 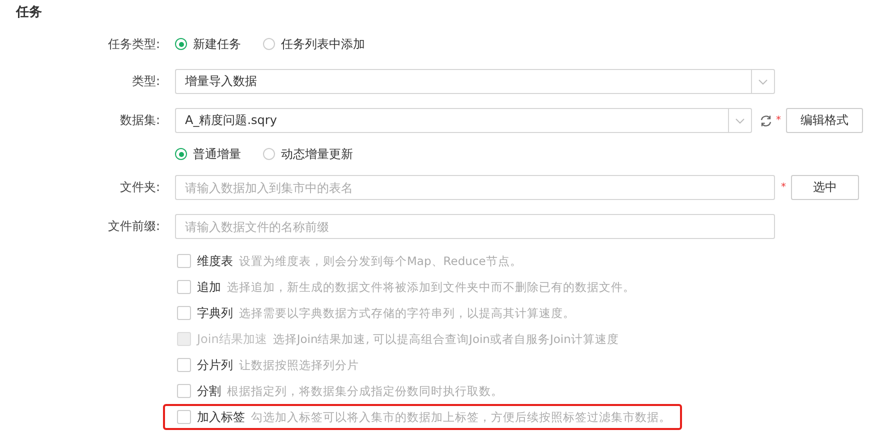 I want to click on section-title: 任务, so click(x=29, y=13).